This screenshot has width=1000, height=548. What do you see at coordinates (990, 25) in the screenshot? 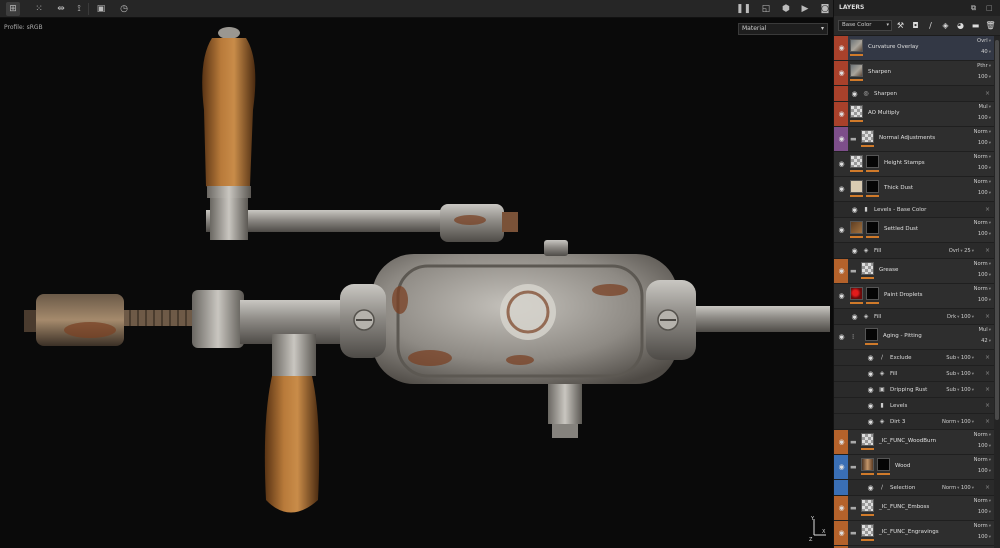
I see `trash-icon: 🗑` at bounding box center [990, 25].